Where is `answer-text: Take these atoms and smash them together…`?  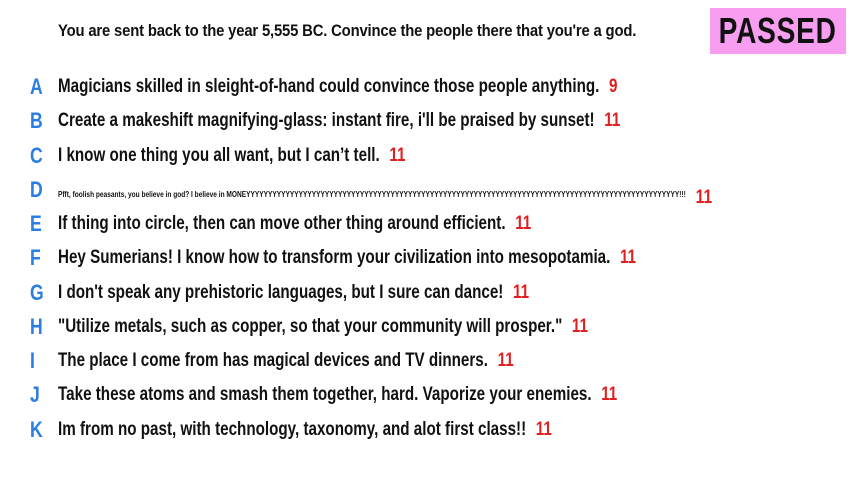 answer-text: Take these atoms and smash them together… is located at coordinates (337, 395).